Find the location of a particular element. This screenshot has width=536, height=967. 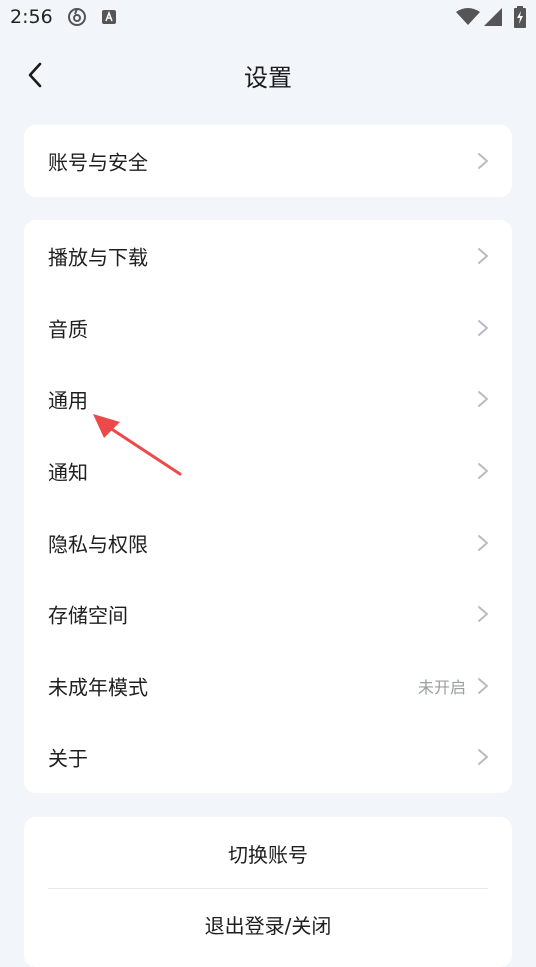

minor-mode-status: 未开启 is located at coordinates (441, 687).